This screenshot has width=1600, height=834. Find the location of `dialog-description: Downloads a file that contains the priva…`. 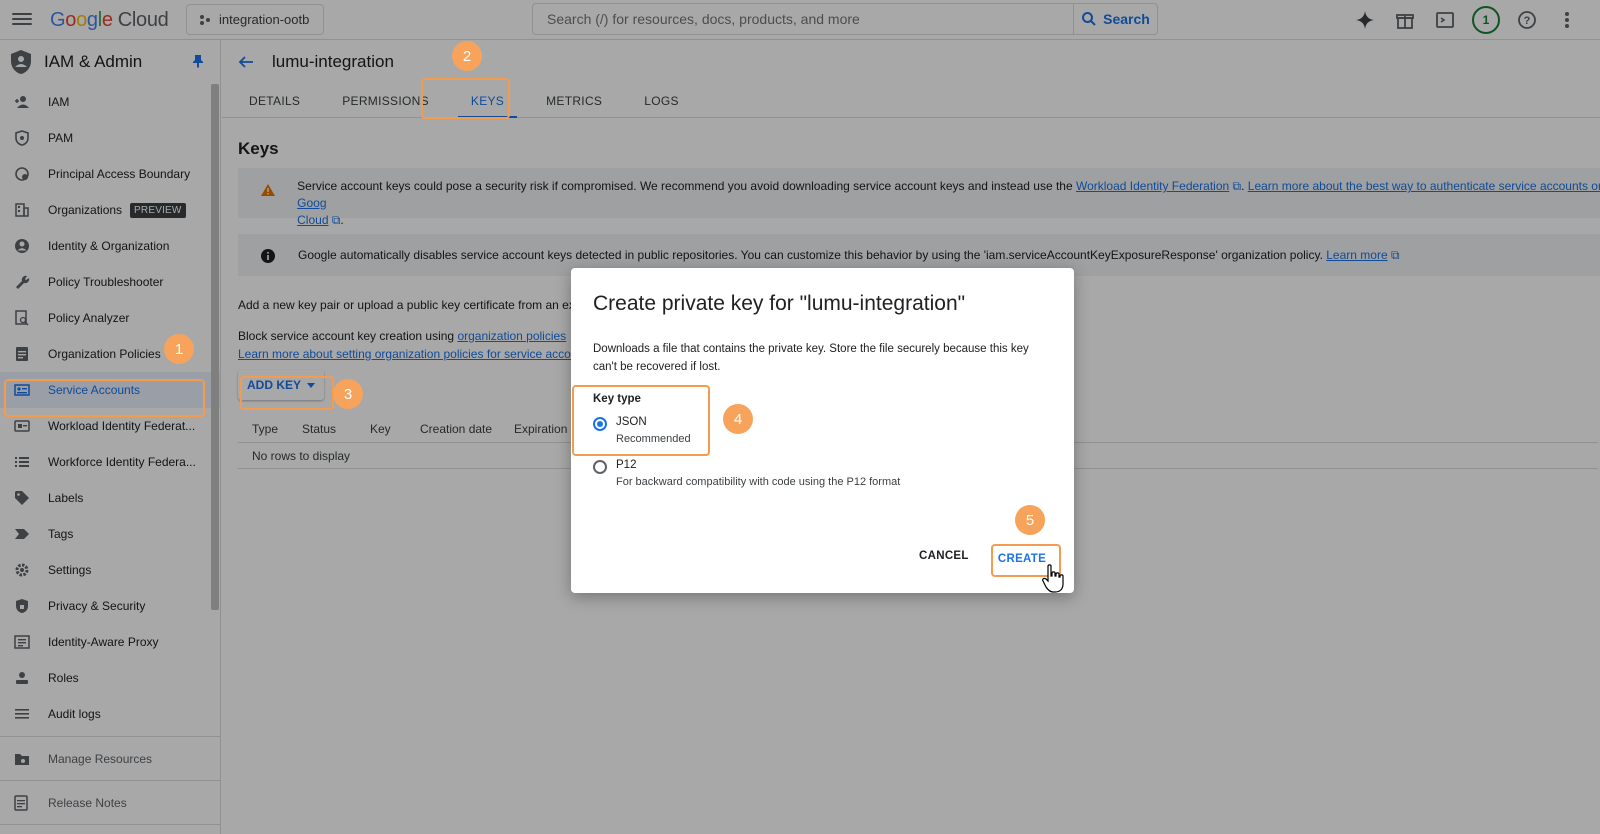

dialog-description: Downloads a file that contains the priva… is located at coordinates (811, 358).